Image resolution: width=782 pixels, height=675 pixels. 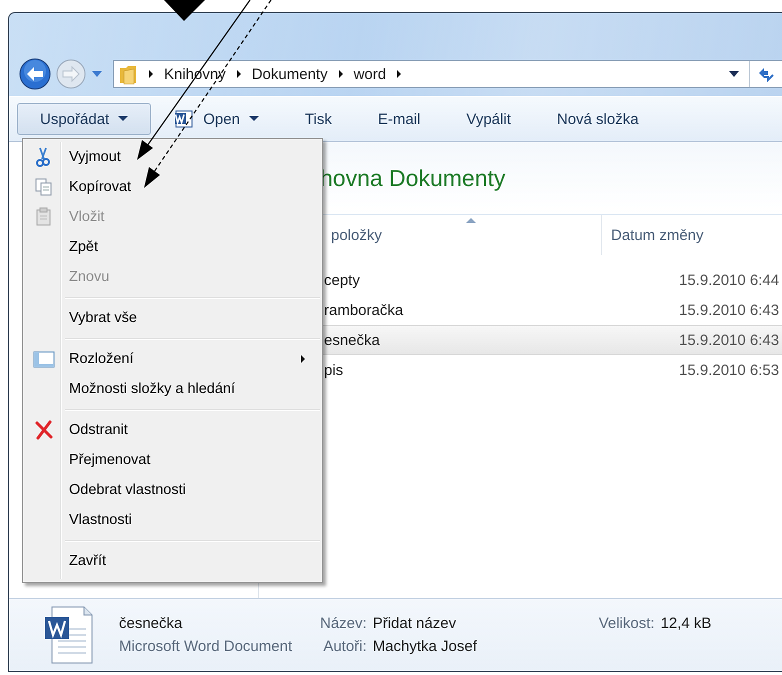 I want to click on file-name: česnečka, so click(x=151, y=623).